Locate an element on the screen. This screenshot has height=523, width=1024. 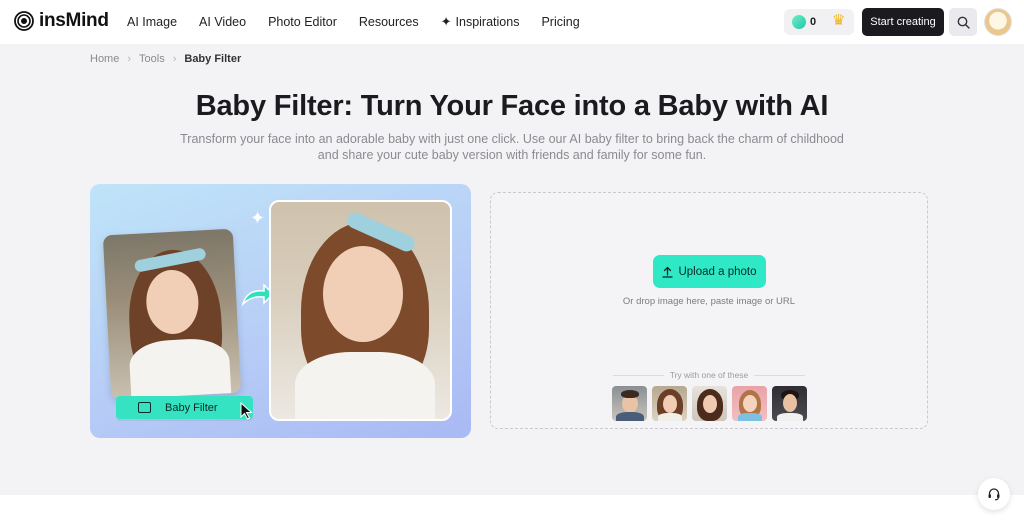
headset-icon is located at coordinates (994, 494).